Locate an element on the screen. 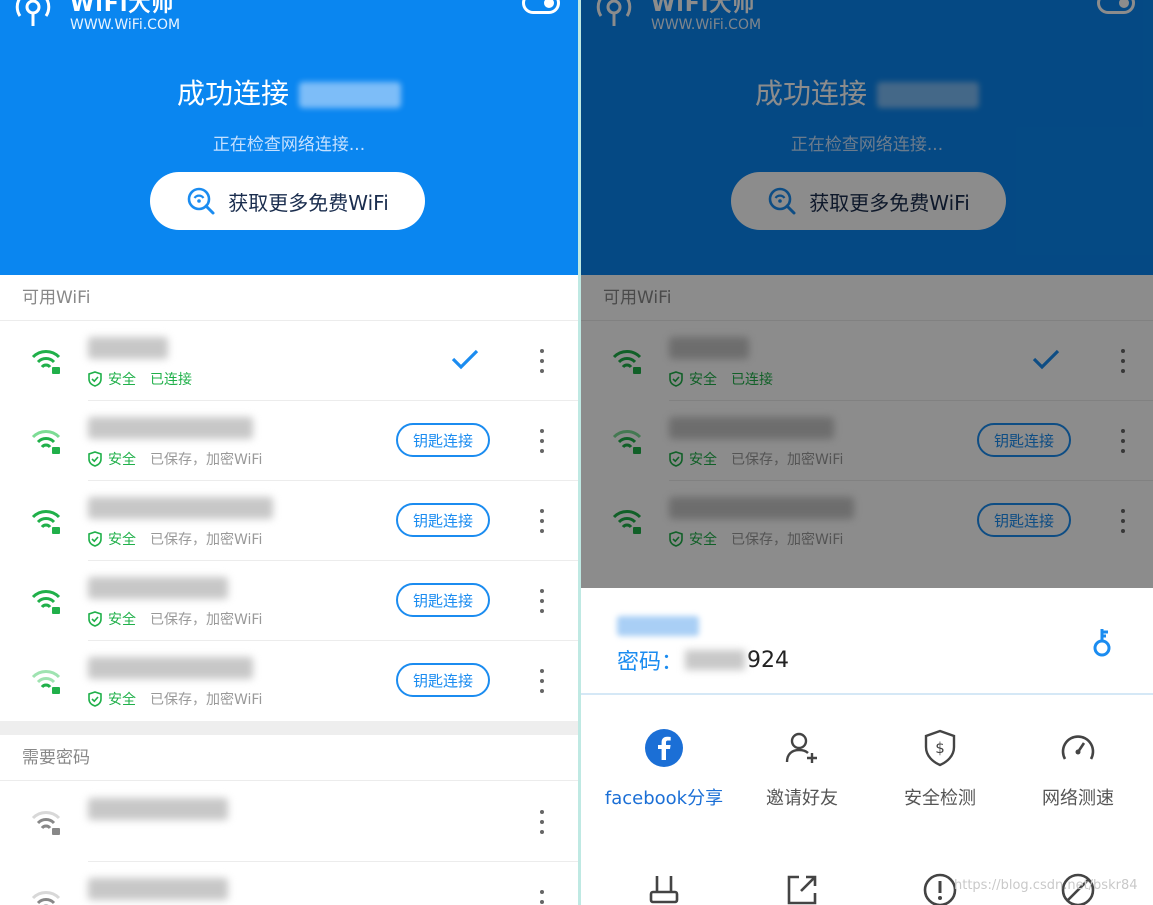  password-redacted is located at coordinates (715, 660).